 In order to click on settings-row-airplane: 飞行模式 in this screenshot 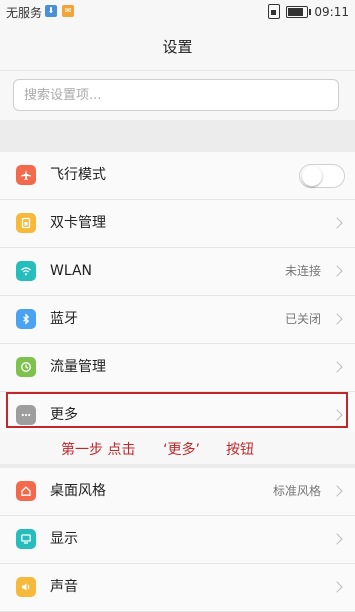, I will do `click(177, 176)`.